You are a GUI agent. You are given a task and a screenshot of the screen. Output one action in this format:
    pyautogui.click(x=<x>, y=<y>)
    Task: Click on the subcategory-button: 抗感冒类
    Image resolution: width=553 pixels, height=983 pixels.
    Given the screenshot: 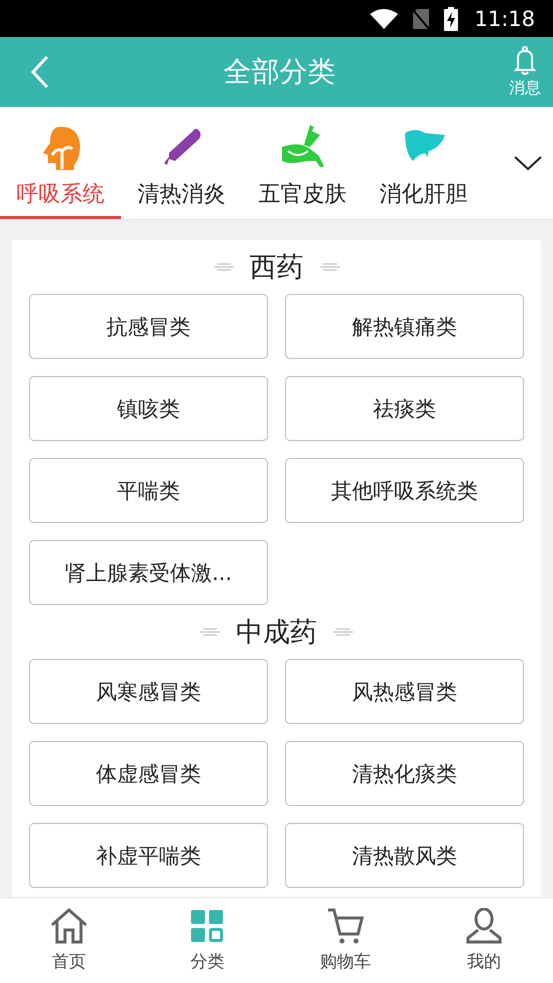 What is the action you would take?
    pyautogui.click(x=148, y=326)
    